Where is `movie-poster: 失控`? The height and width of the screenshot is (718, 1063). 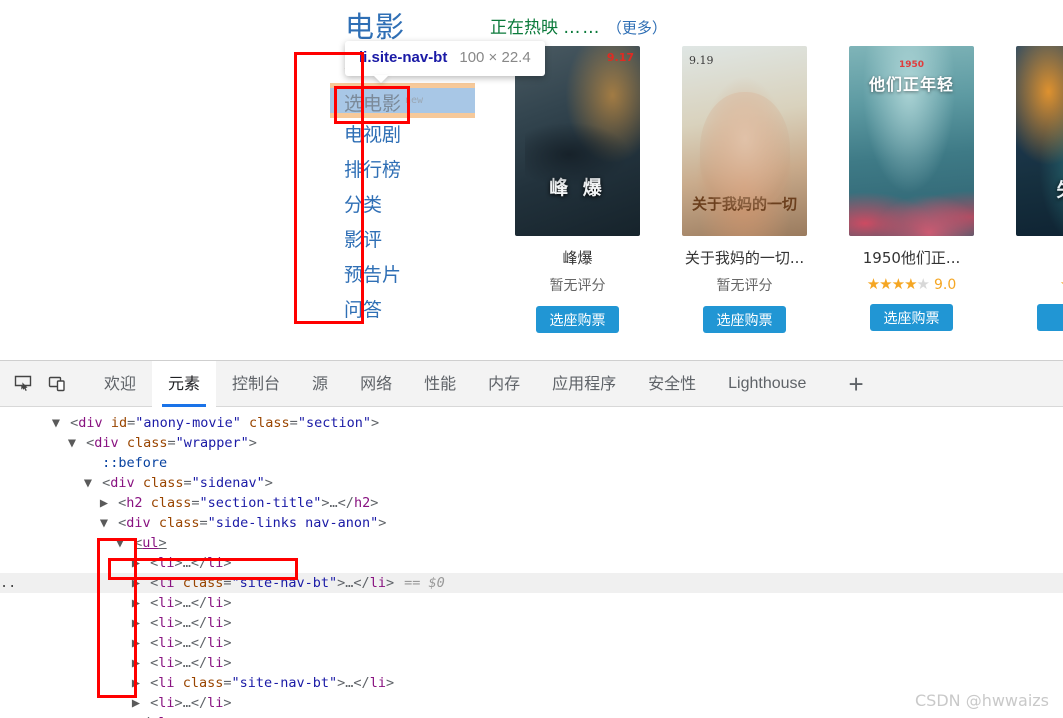 movie-poster: 失控 is located at coordinates (1039, 141).